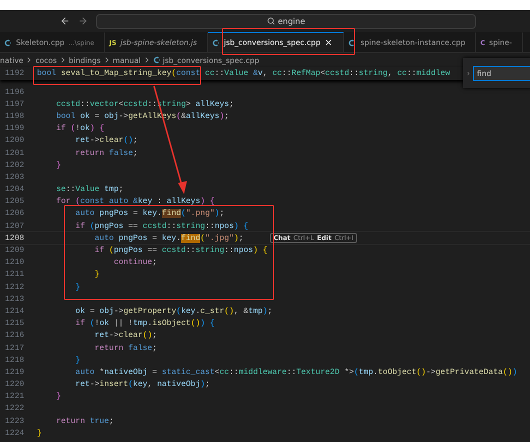 The height and width of the screenshot is (442, 530). What do you see at coordinates (144, 323) in the screenshot?
I see `code-line: if (!ok || !tmp.isObject()) {` at bounding box center [144, 323].